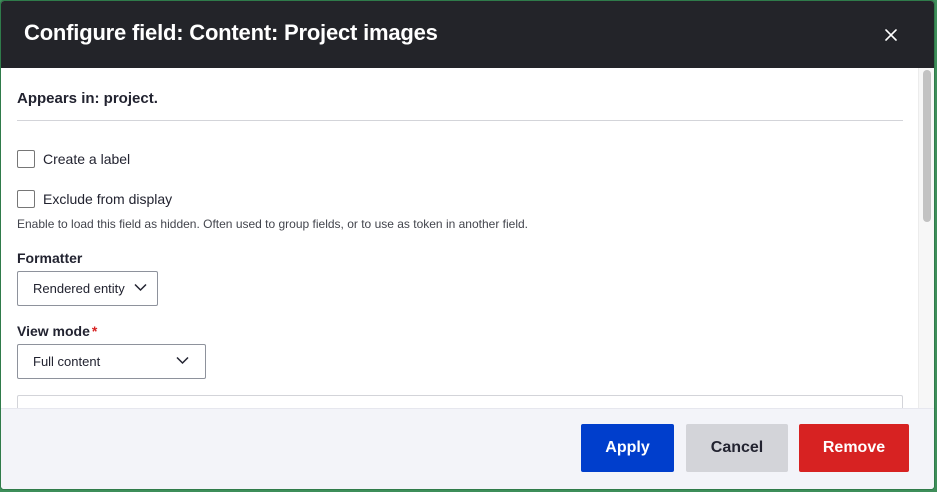  What do you see at coordinates (50, 258) in the screenshot?
I see `formatter-label: Formatter` at bounding box center [50, 258].